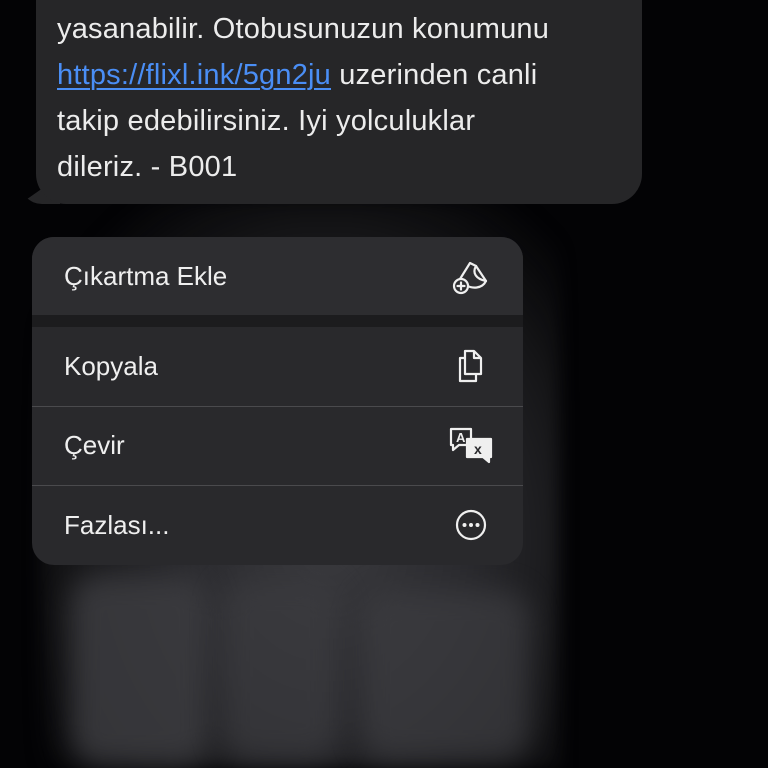  What do you see at coordinates (111, 365) in the screenshot?
I see `menu-item-label: Kopyala` at bounding box center [111, 365].